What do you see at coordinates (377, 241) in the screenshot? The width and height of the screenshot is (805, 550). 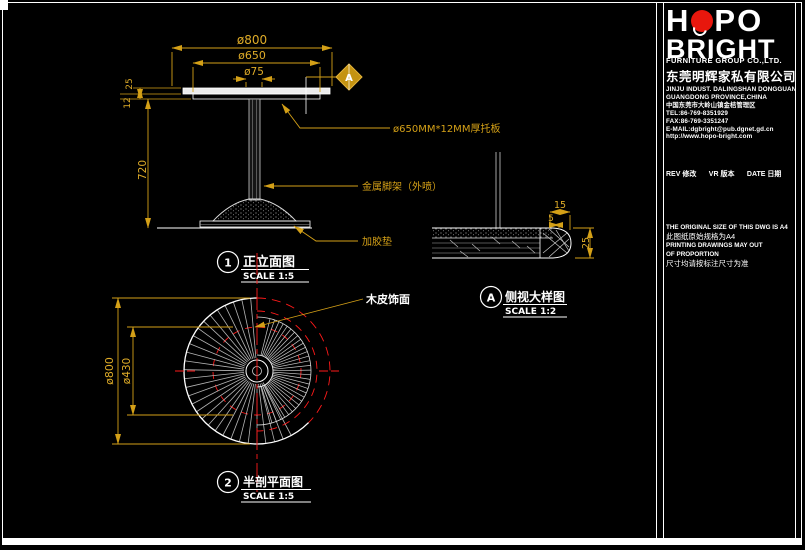 I see `label-pad: 加胶垫` at bounding box center [377, 241].